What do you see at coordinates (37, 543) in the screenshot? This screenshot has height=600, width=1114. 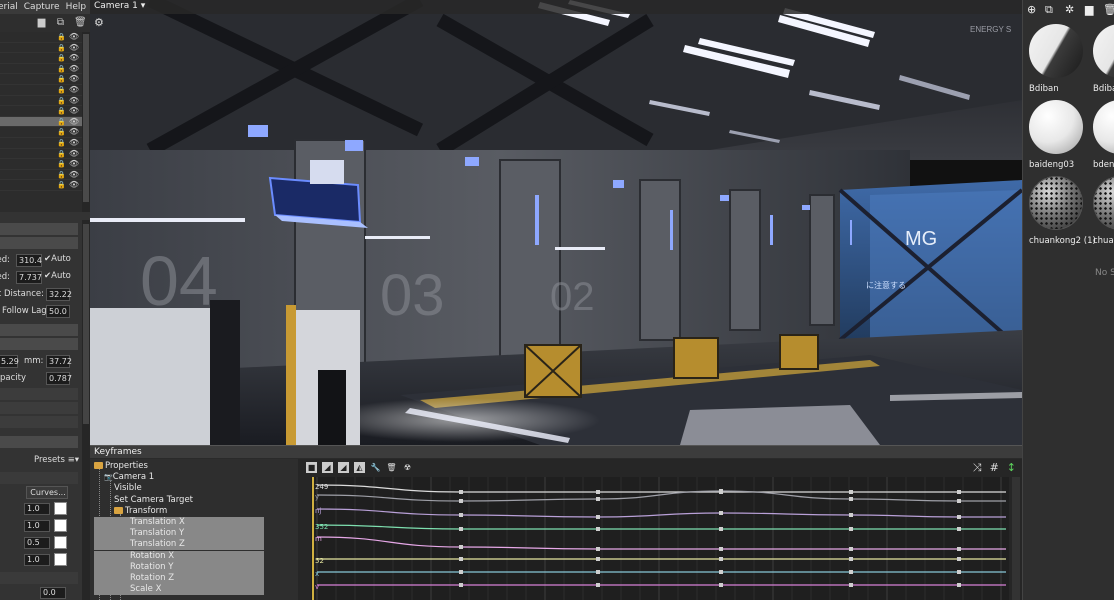 I see `curve-value-field: 0.5` at bounding box center [37, 543].